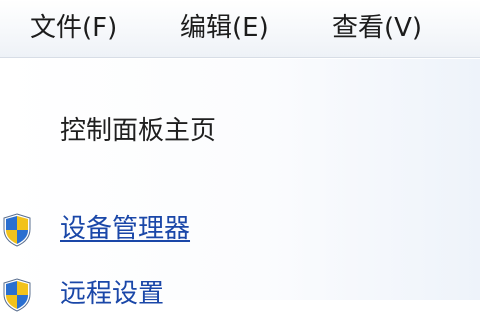 The width and height of the screenshot is (480, 316). I want to click on remote-settings-label: 远程设置, so click(112, 294).